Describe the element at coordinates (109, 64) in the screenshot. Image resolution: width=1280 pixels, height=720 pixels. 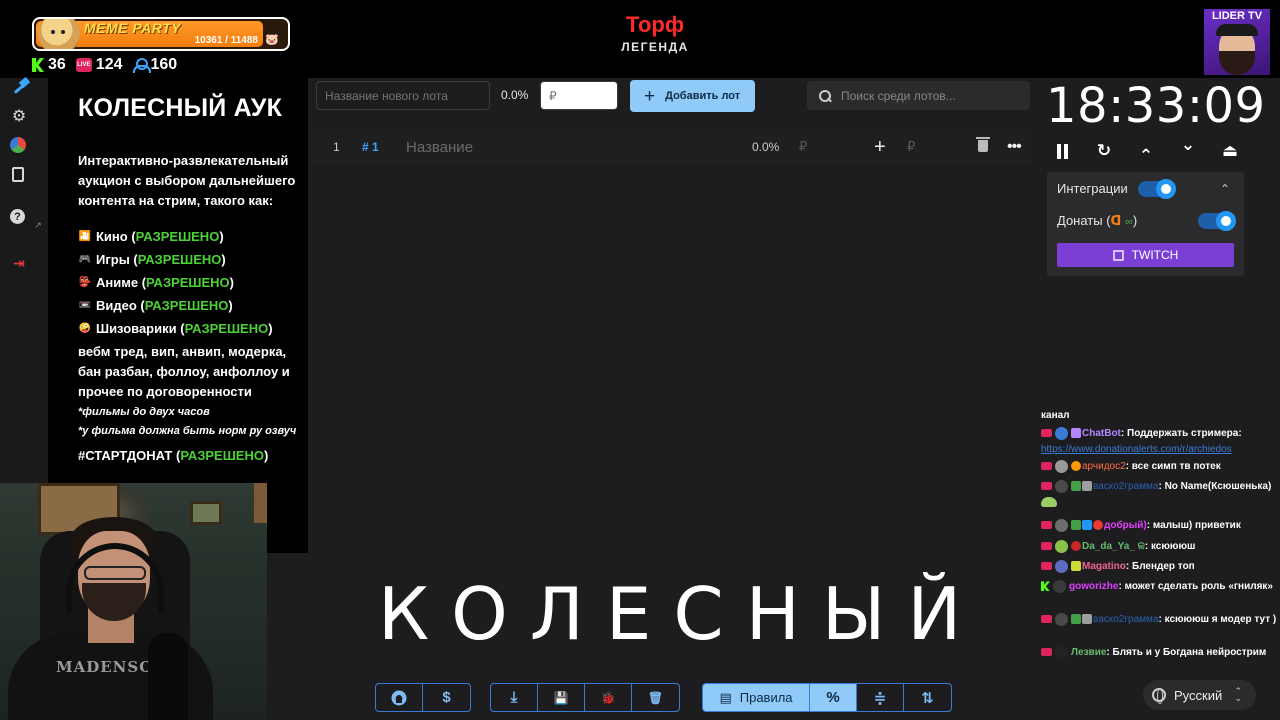
I see `live-viewer-count: 124` at that location.